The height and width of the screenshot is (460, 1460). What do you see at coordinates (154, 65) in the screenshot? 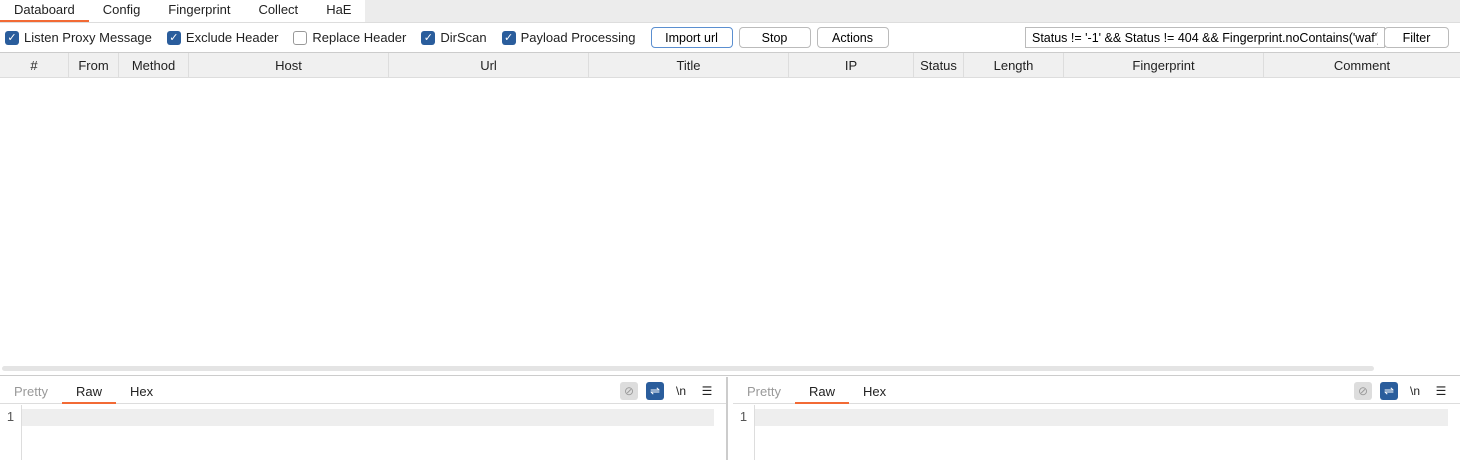
I see `col-method: Method` at bounding box center [154, 65].